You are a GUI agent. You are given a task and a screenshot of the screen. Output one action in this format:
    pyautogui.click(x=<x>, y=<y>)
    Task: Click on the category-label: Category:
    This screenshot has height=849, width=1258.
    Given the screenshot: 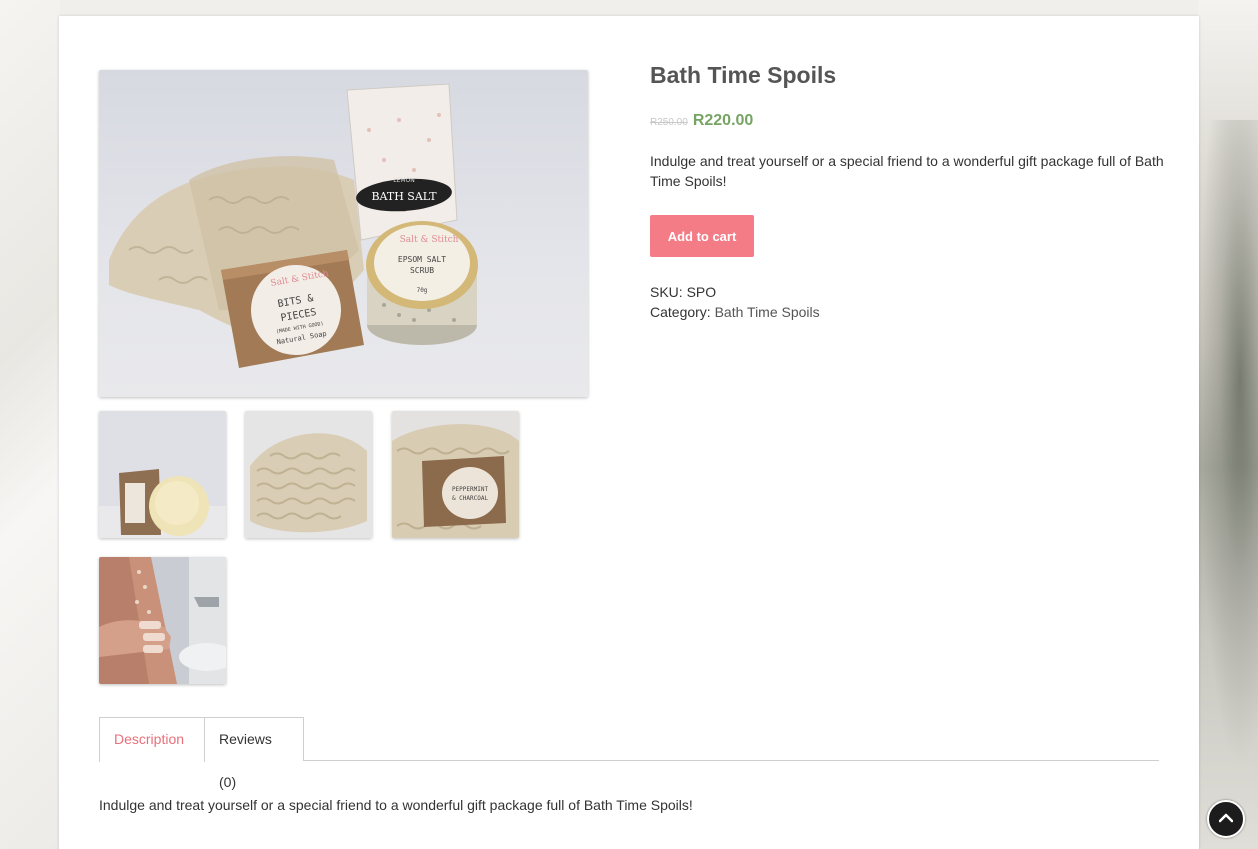 What is the action you would take?
    pyautogui.click(x=680, y=312)
    